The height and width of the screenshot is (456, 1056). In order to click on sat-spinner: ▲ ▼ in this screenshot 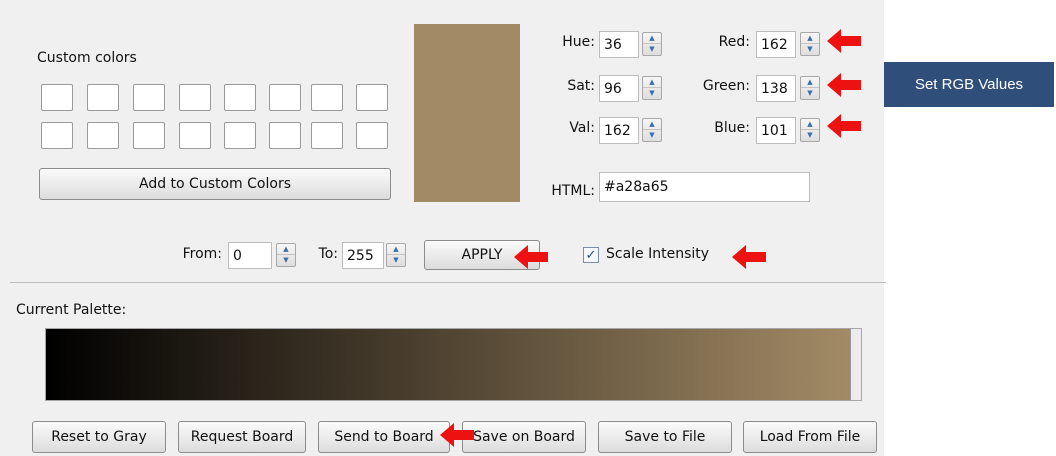, I will do `click(652, 88)`.